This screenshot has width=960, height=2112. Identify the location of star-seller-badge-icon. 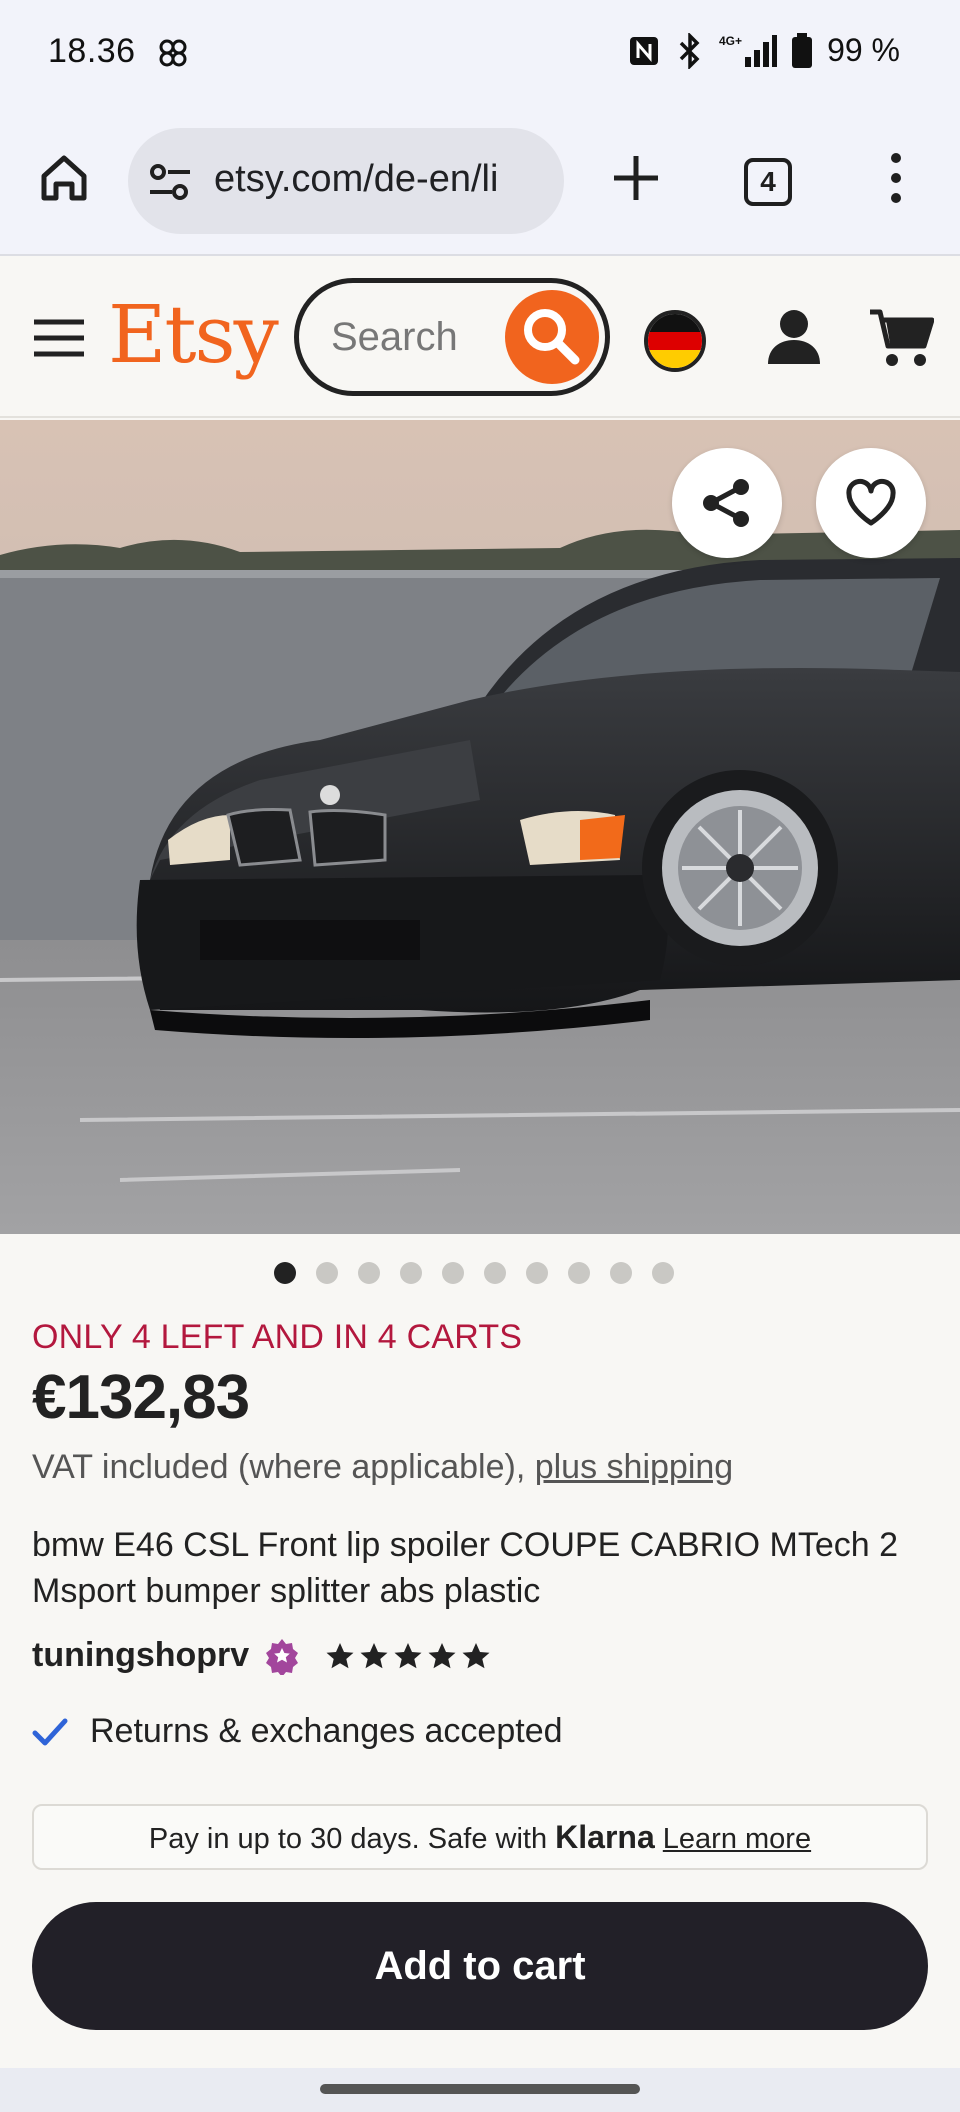
(282, 1656).